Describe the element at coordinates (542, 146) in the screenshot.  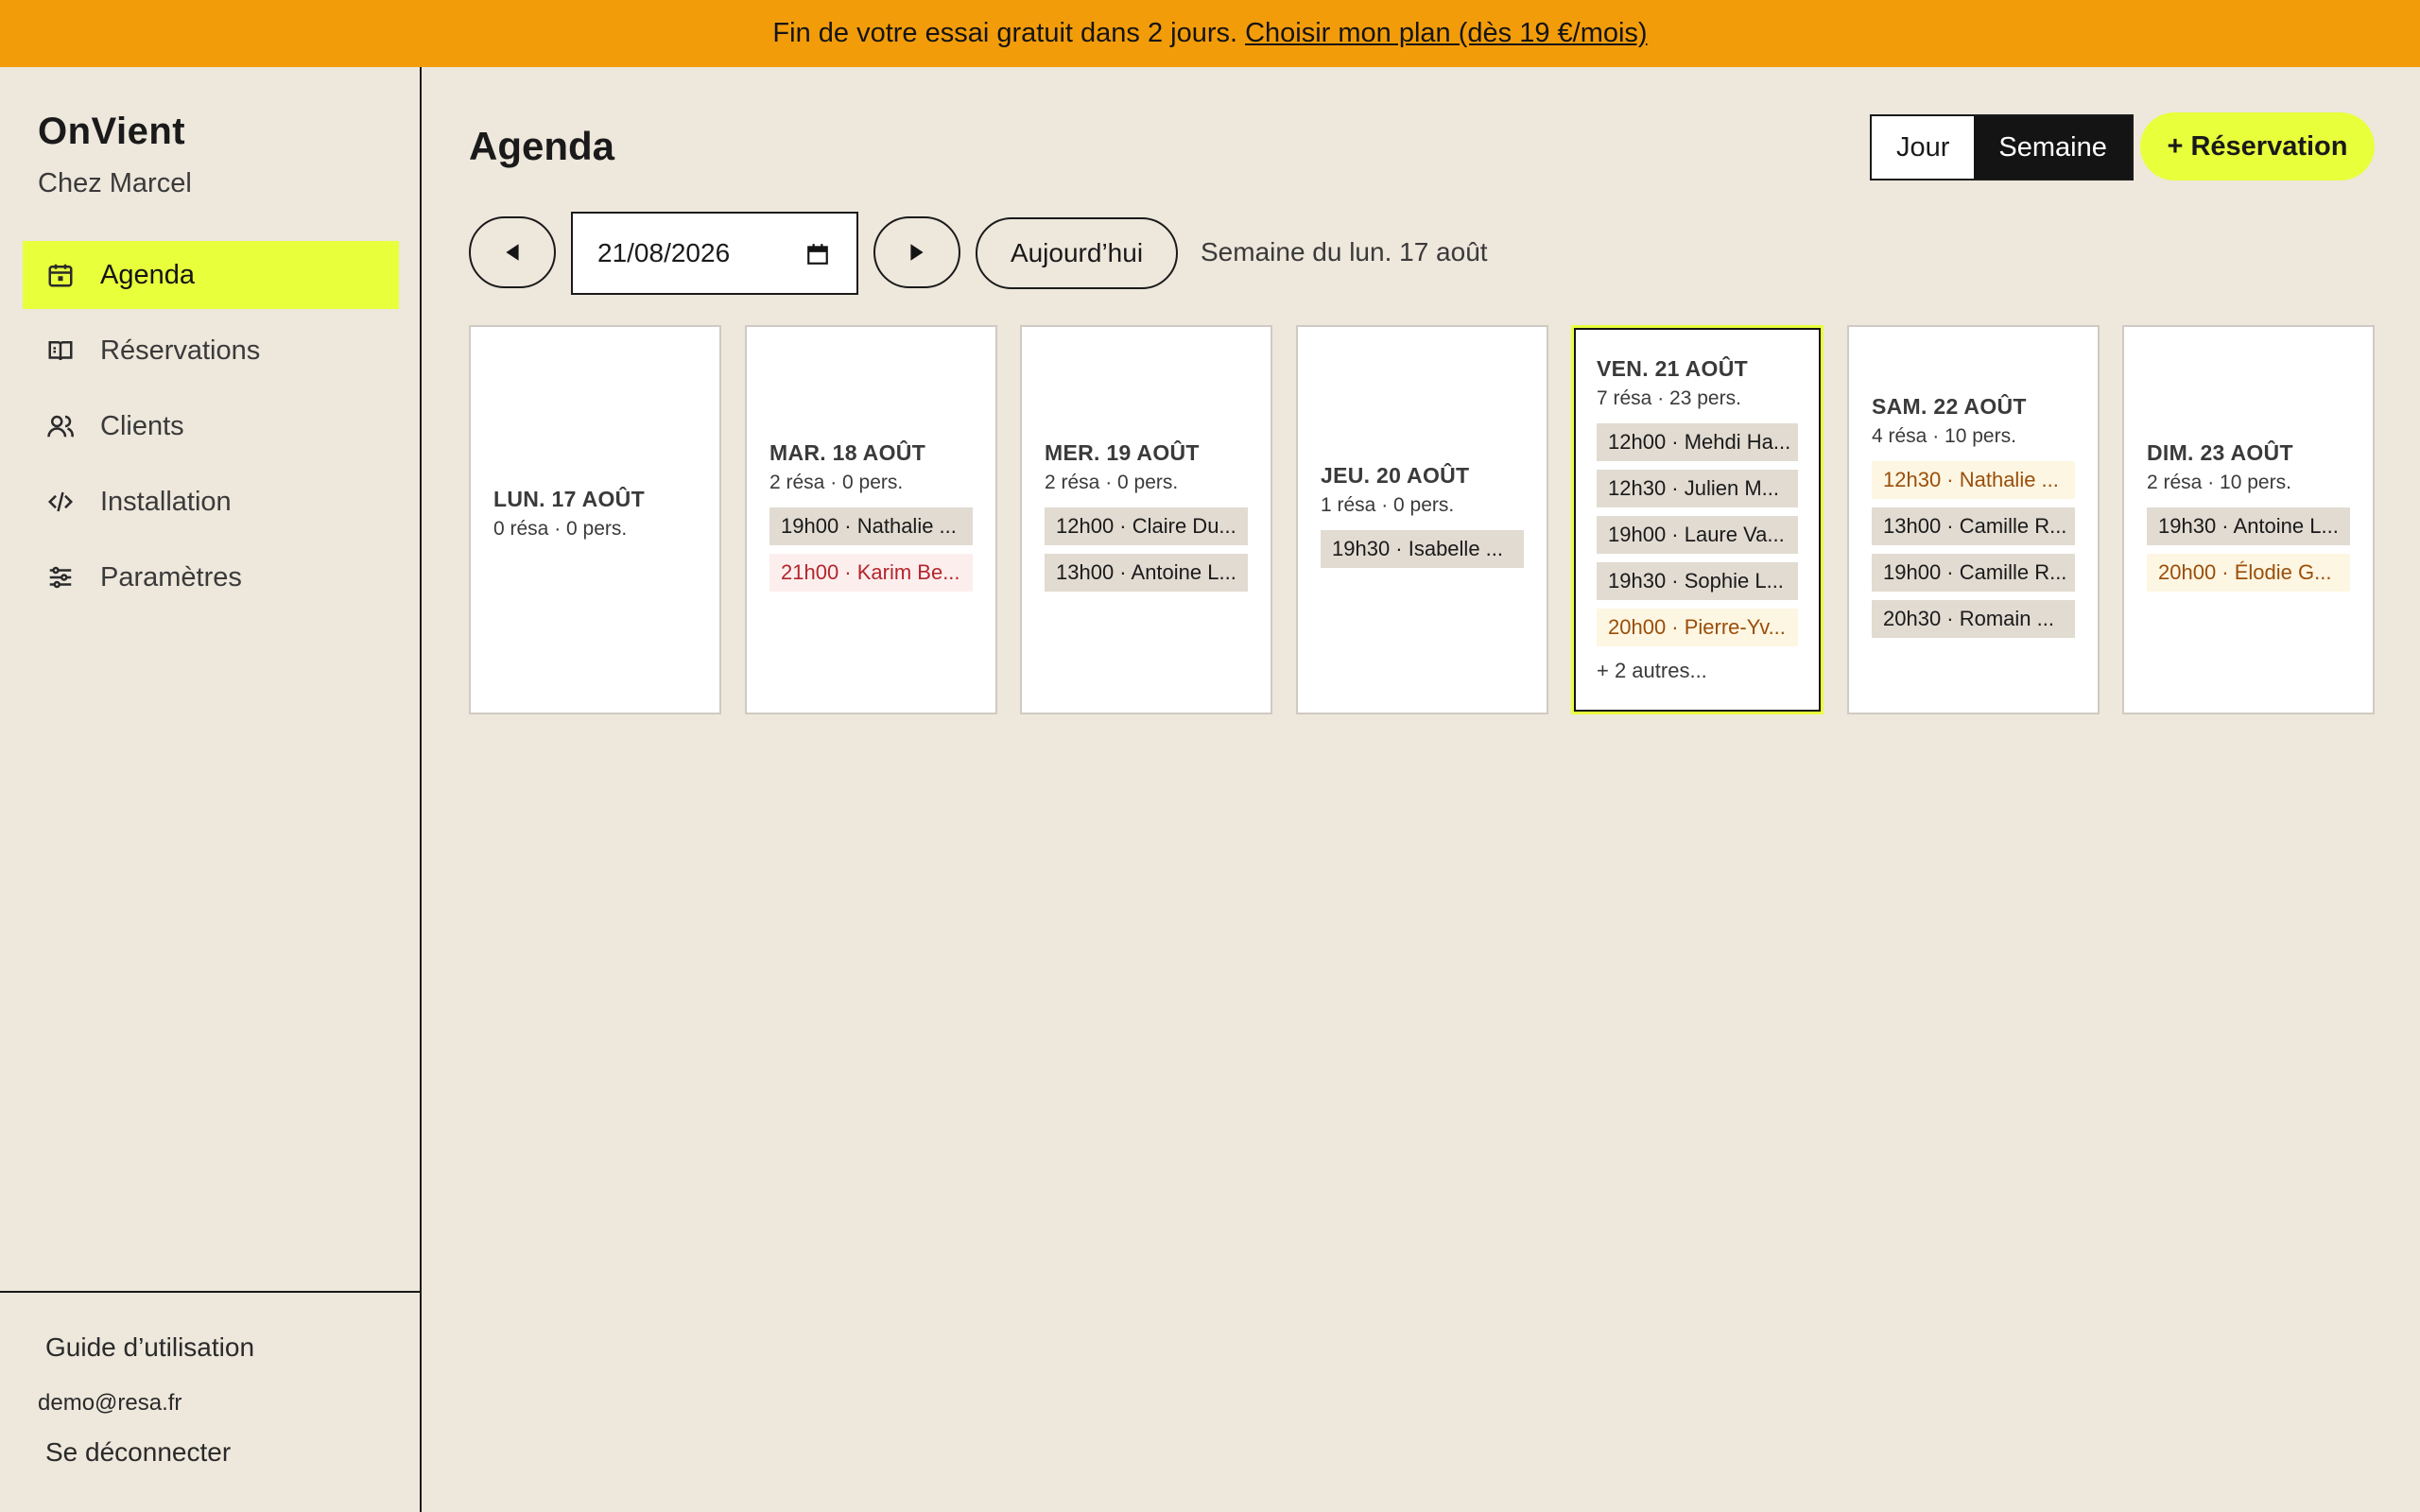
I see `page-title: Agenda` at that location.